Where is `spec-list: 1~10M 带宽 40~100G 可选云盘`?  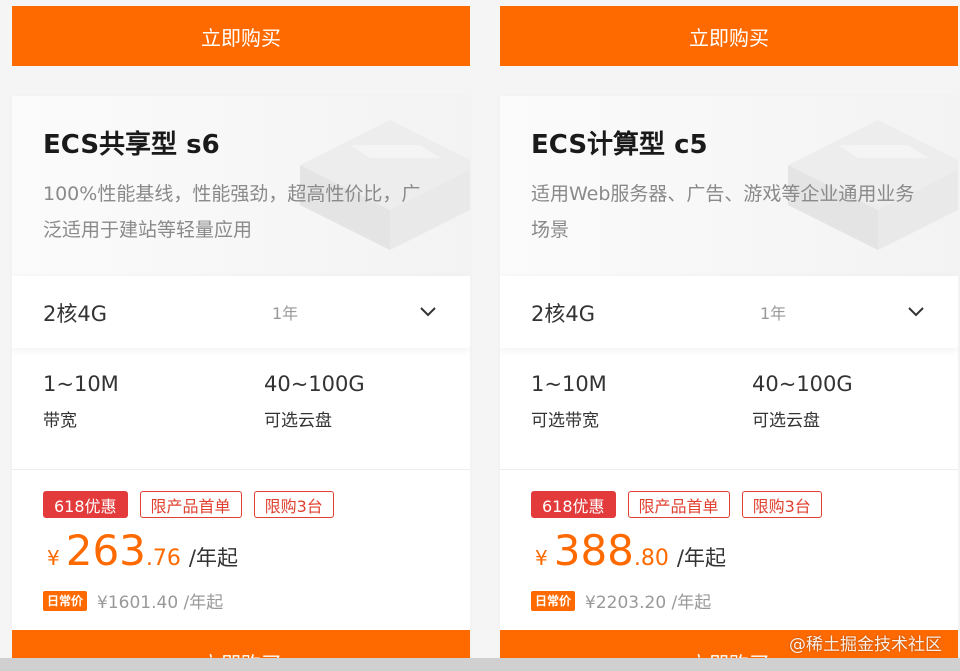 spec-list: 1~10M 带宽 40~100G 可选云盘 is located at coordinates (241, 409).